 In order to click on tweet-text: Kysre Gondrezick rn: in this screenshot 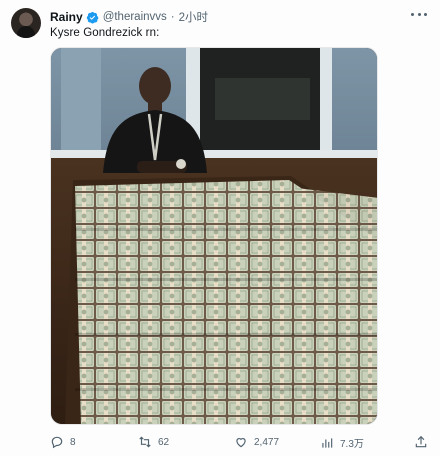, I will do `click(105, 33)`.